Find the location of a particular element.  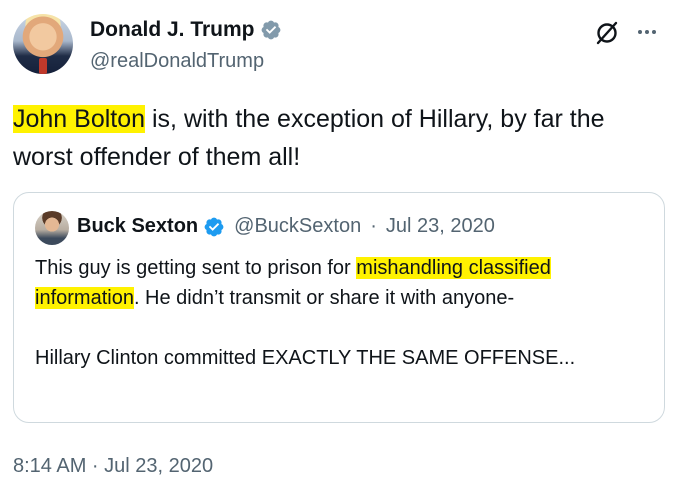

quoted-header: Buck Sexton @BuckSexton · Jul 23, 2020 is located at coordinates (286, 226).